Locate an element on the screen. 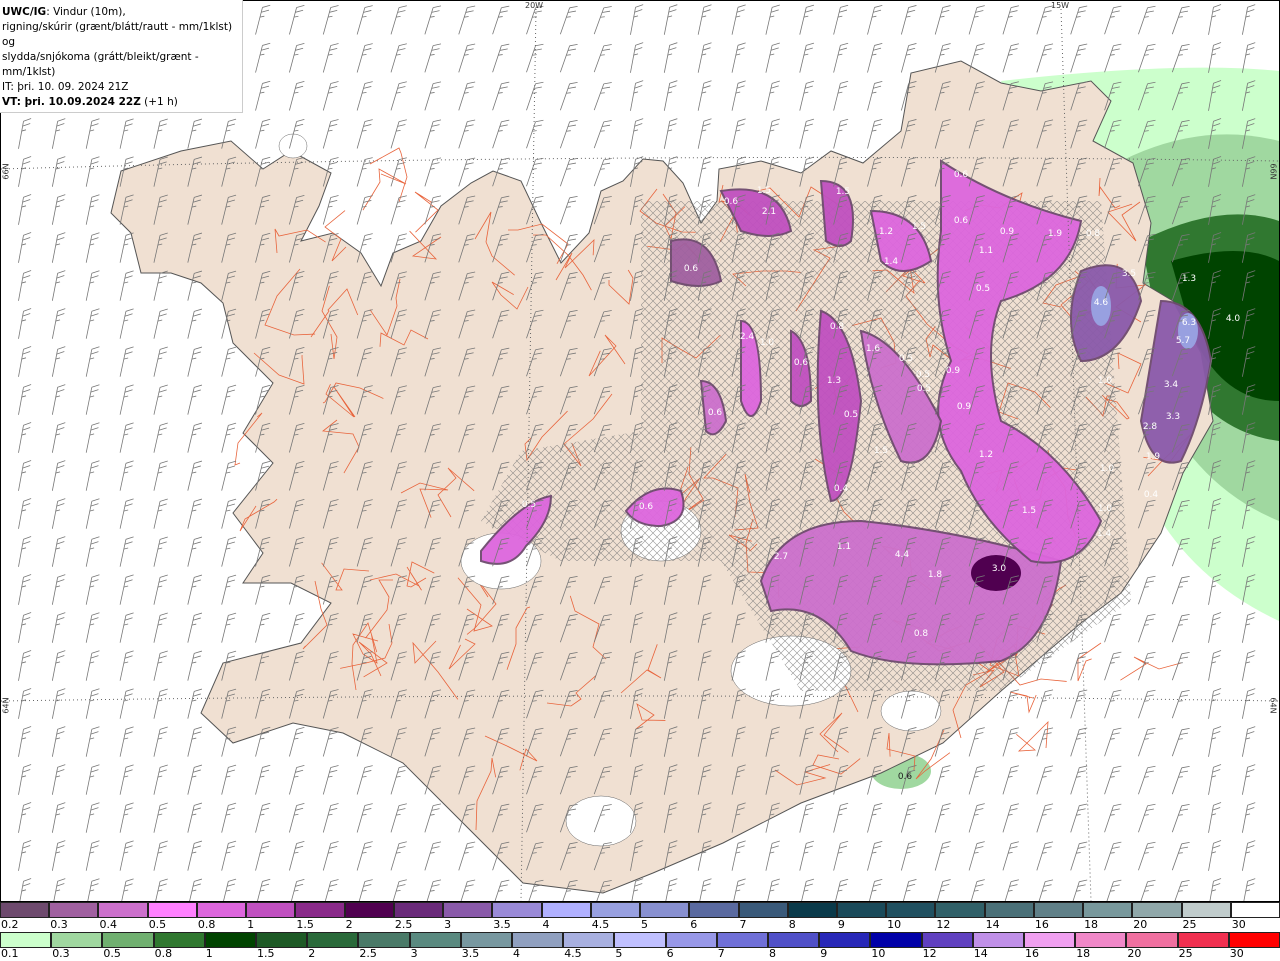 The height and width of the screenshot is (961, 1280). precip-value-label: 1.6 is located at coordinates (873, 349).